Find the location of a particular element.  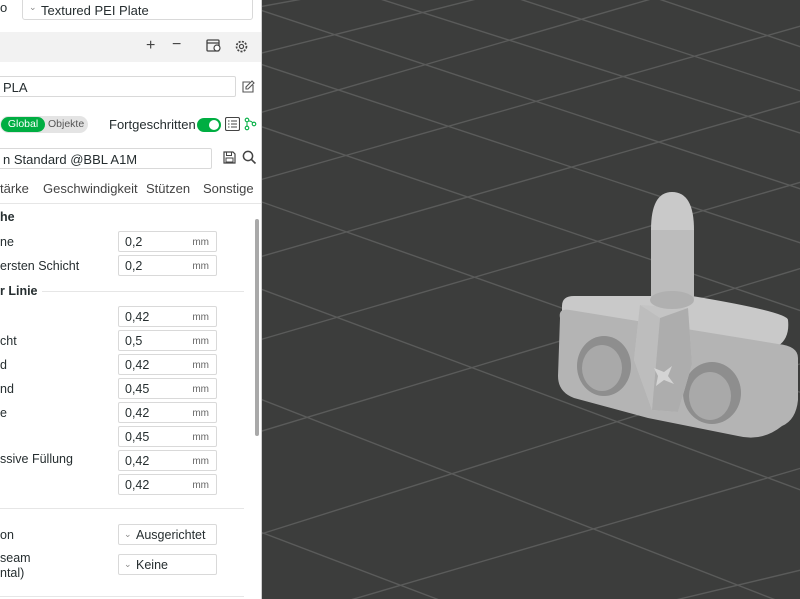

line-width-inner-wall-input: 0,45 mm is located at coordinates (167, 388).